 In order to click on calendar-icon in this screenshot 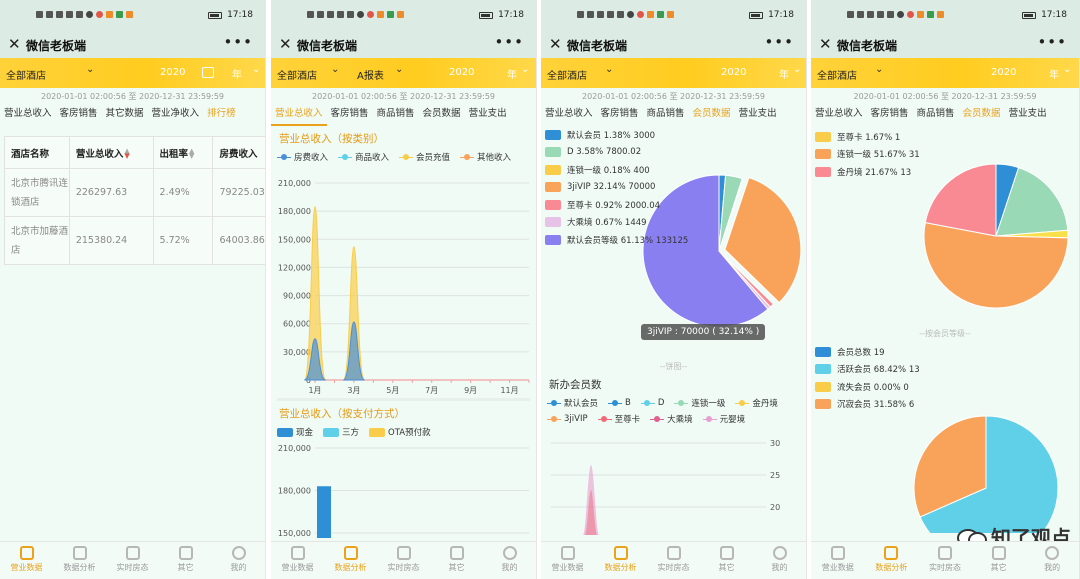, I will do `click(208, 72)`.